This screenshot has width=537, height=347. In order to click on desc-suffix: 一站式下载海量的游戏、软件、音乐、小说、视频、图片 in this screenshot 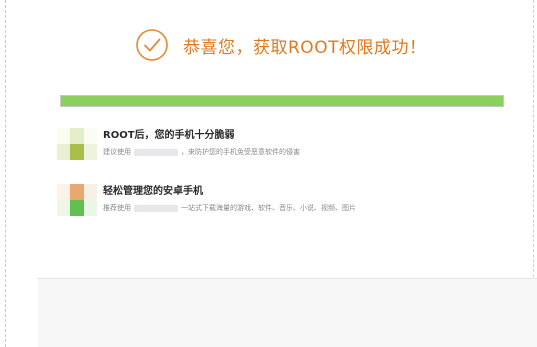, I will do `click(268, 208)`.